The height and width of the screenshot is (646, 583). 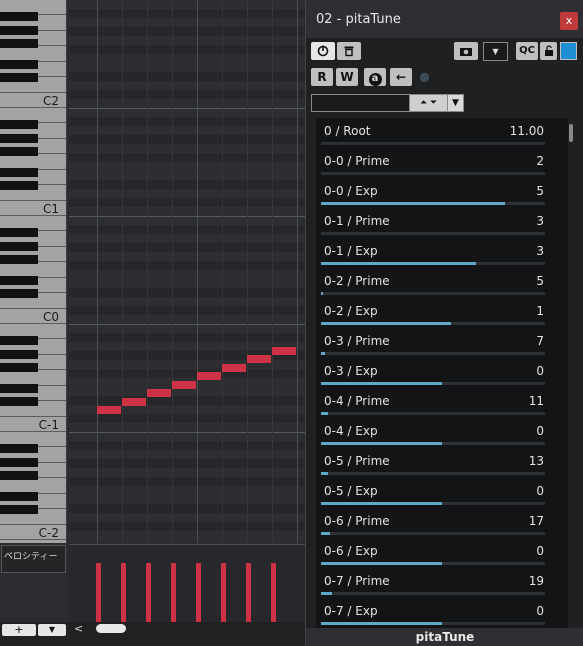 What do you see at coordinates (78, 628) in the screenshot?
I see `scroll-left-icon: <` at bounding box center [78, 628].